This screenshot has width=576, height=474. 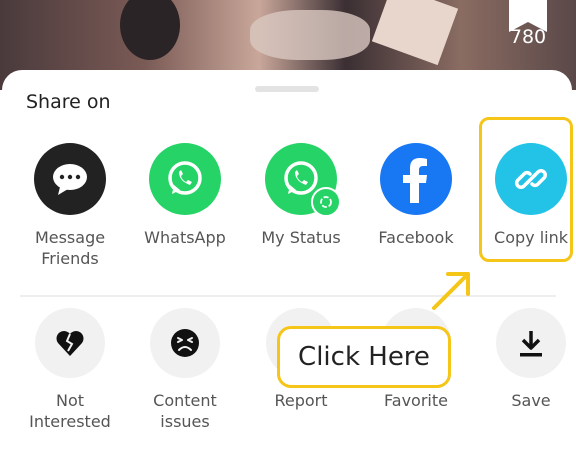 What do you see at coordinates (70, 343) in the screenshot?
I see `broken-heart-icon` at bounding box center [70, 343].